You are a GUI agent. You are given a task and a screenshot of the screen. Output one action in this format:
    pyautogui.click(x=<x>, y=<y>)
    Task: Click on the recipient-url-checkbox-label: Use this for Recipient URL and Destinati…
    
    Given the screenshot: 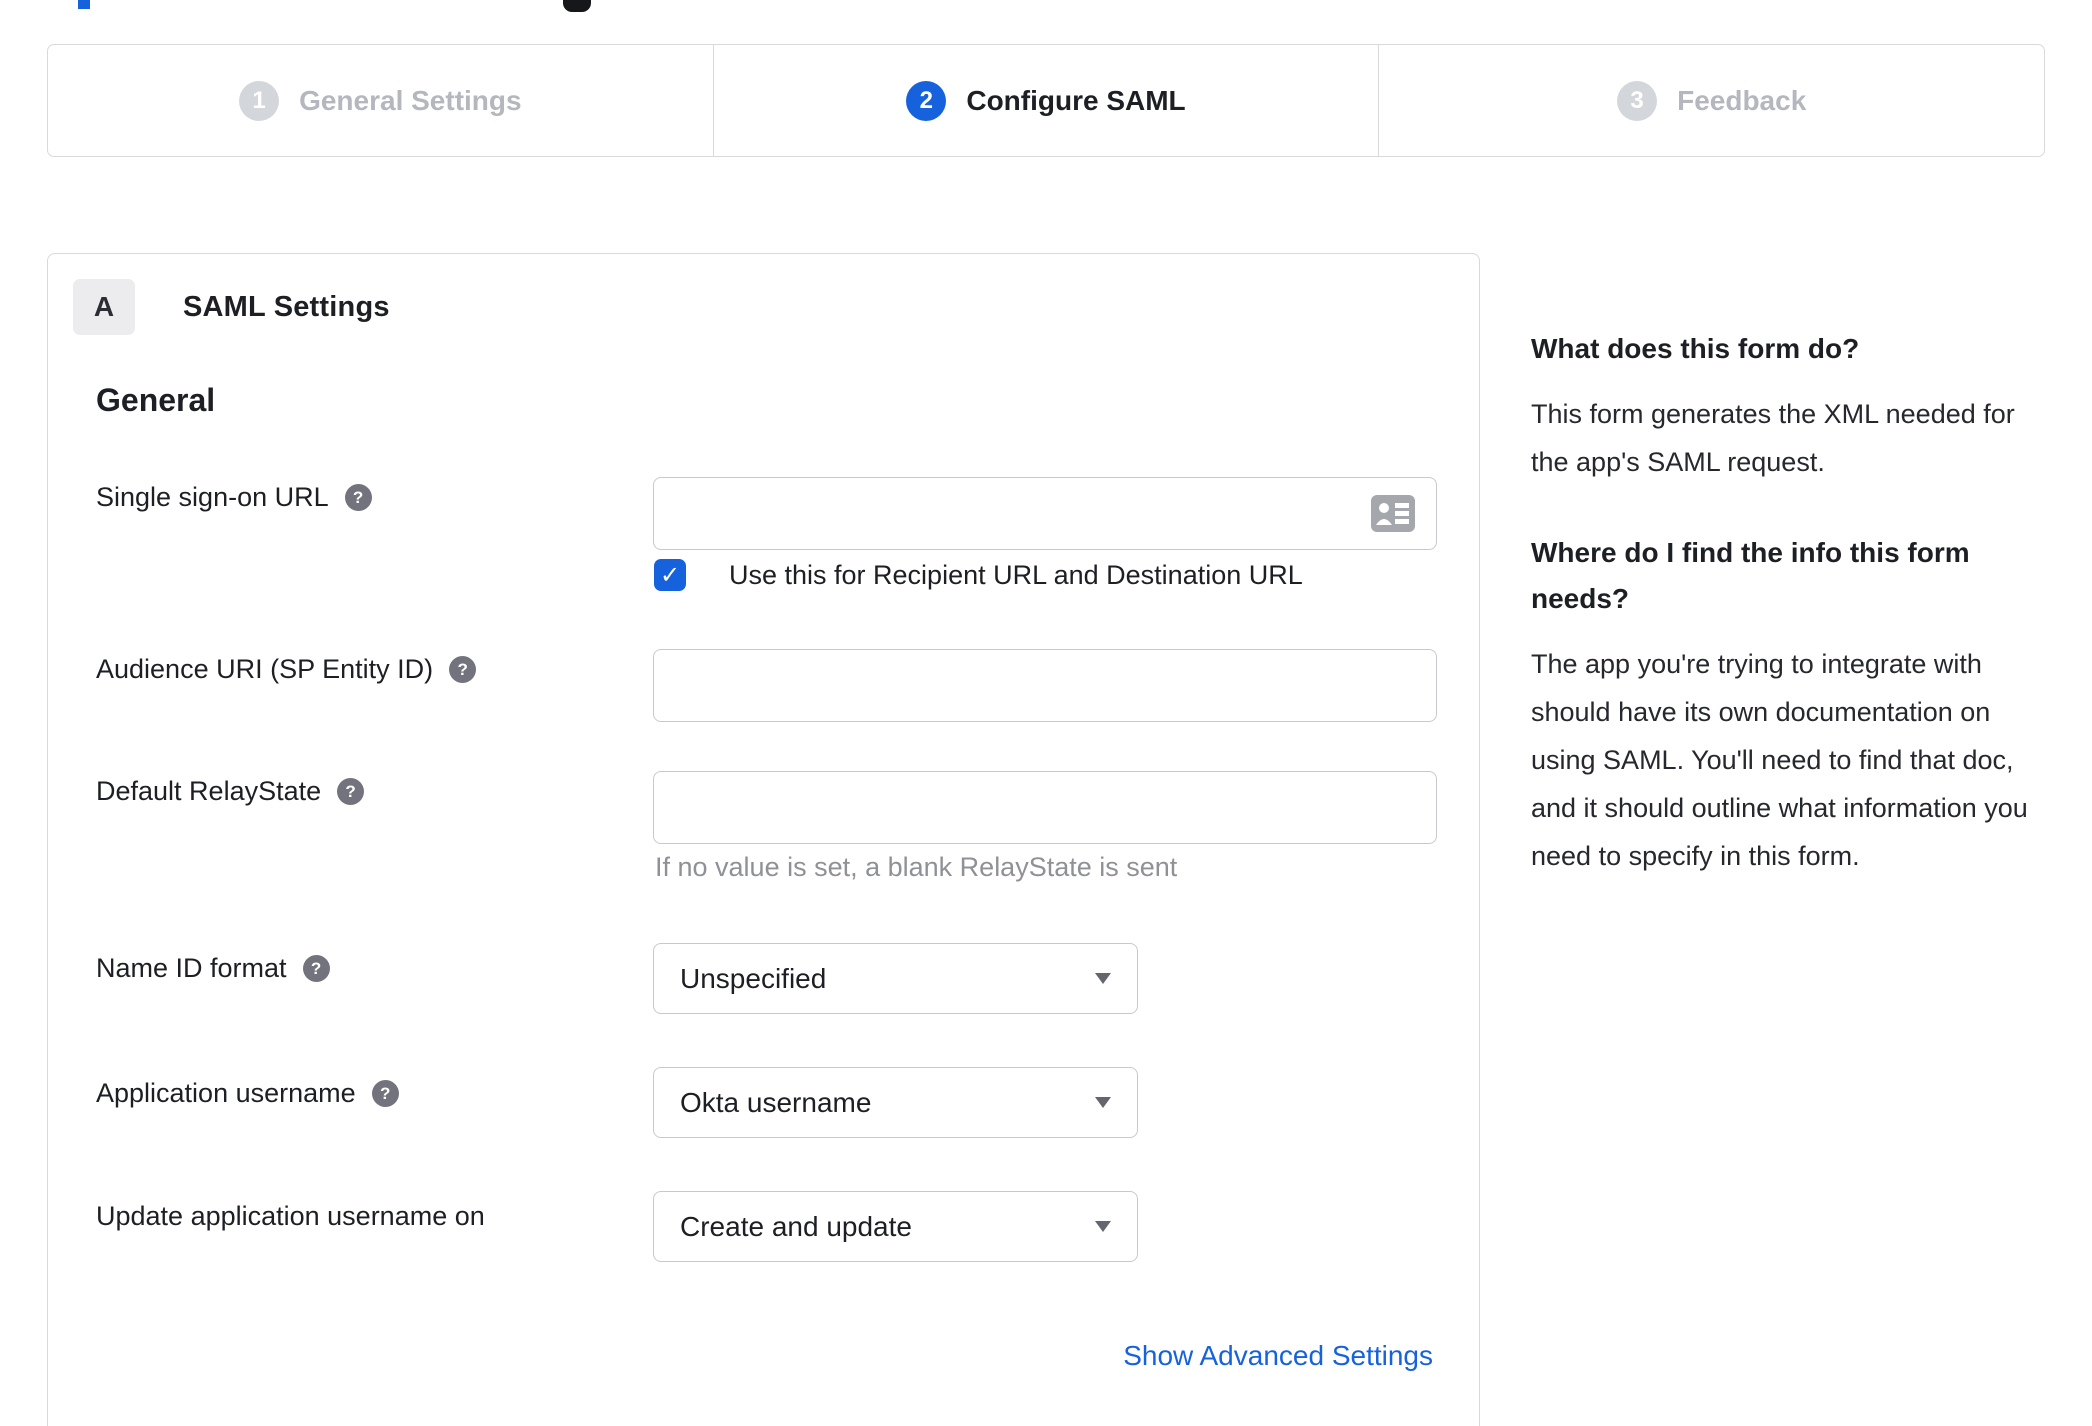 What is the action you would take?
    pyautogui.click(x=1016, y=574)
    